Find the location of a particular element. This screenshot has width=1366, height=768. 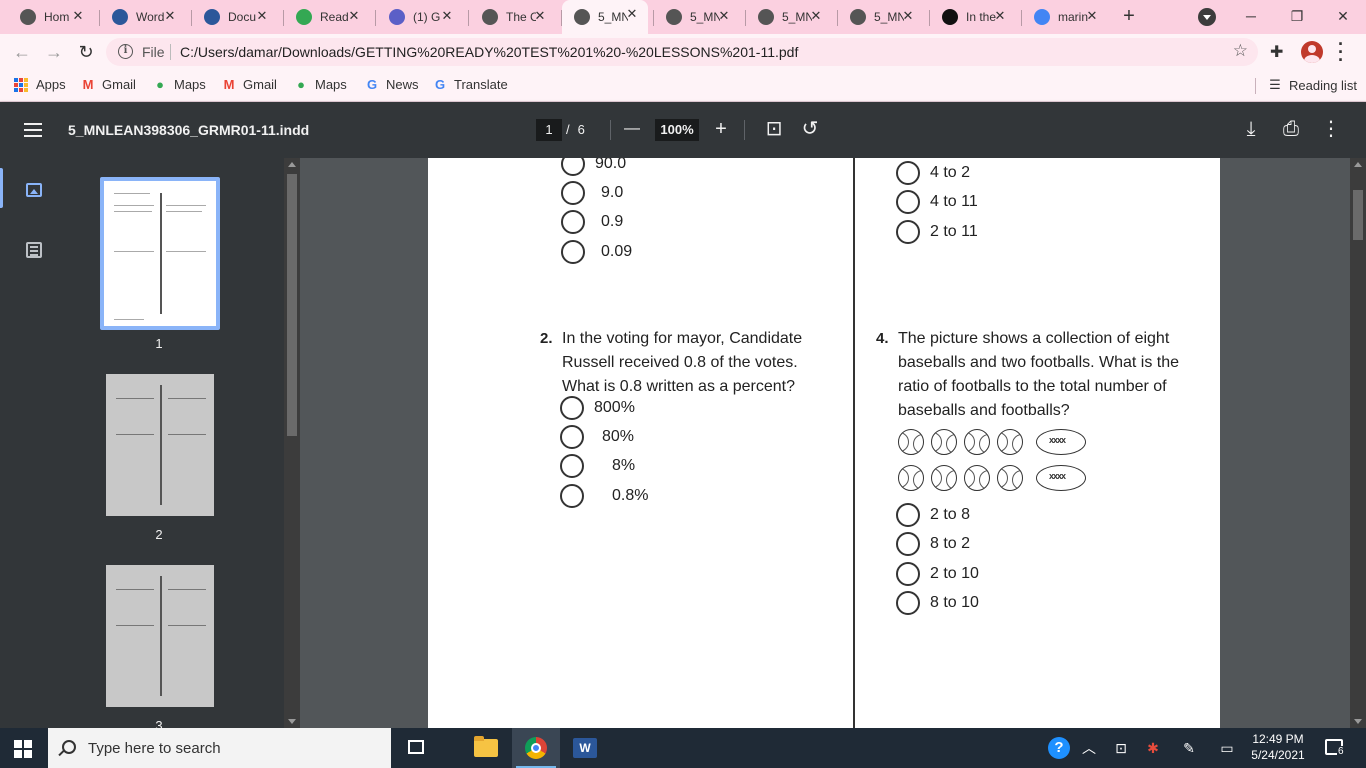

answer-option: 0.09 is located at coordinates (596, 252).